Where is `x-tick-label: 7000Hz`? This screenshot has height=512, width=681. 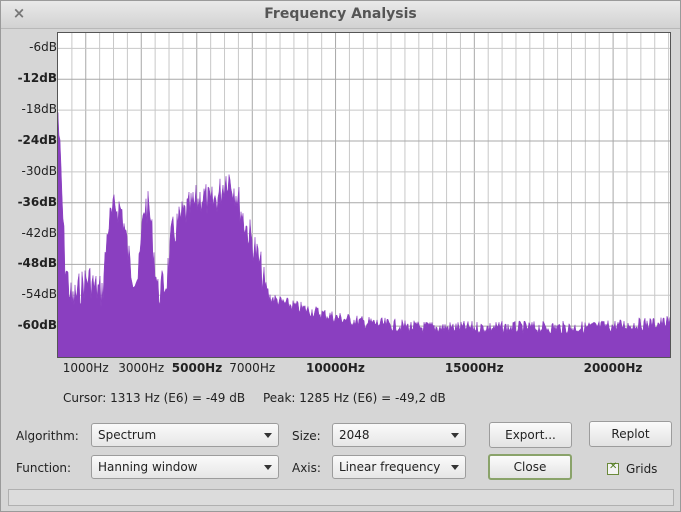
x-tick-label: 7000Hz is located at coordinates (252, 368).